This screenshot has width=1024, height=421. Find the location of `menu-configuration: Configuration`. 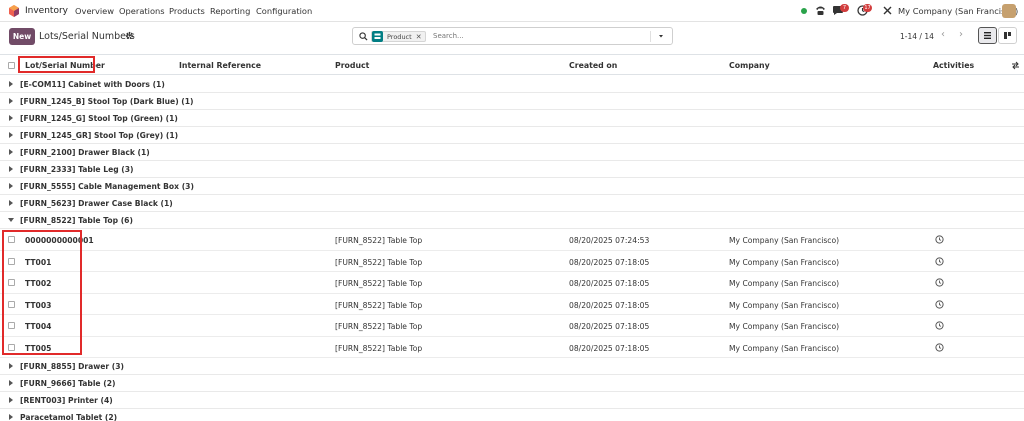

menu-configuration: Configuration is located at coordinates (284, 11).